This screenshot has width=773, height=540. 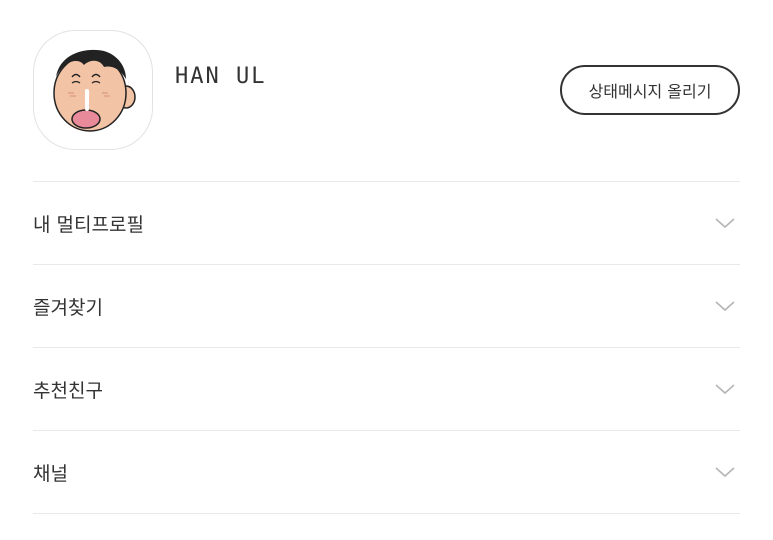 I want to click on menu-item-favorites: 즐겨찾기, so click(x=386, y=306).